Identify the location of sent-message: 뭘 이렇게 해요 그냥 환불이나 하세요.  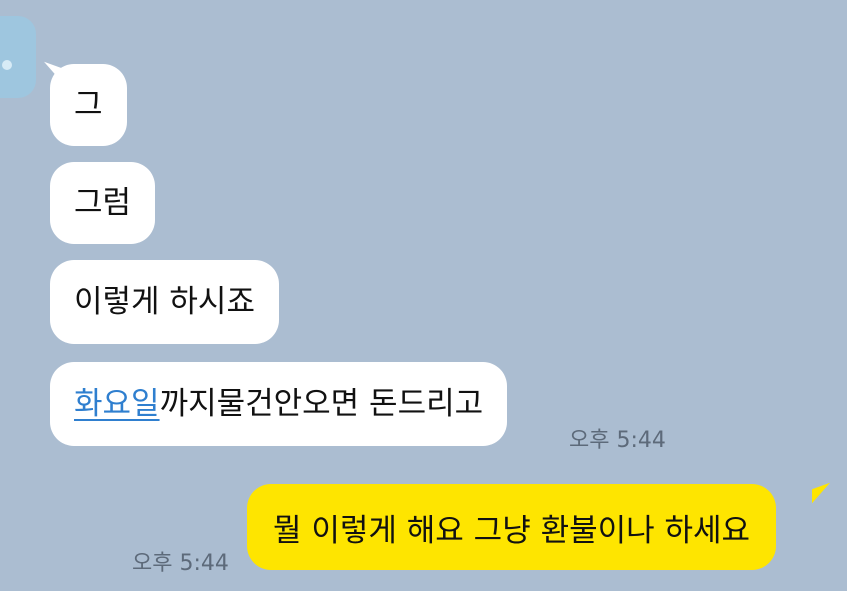
(512, 527).